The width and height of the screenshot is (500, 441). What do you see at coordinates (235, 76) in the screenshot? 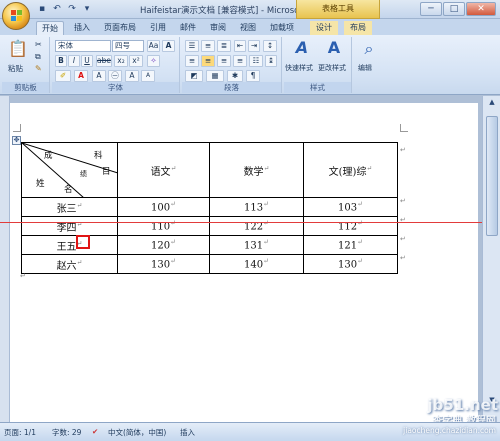
I see `chinese-layout-icon: ✱` at bounding box center [235, 76].